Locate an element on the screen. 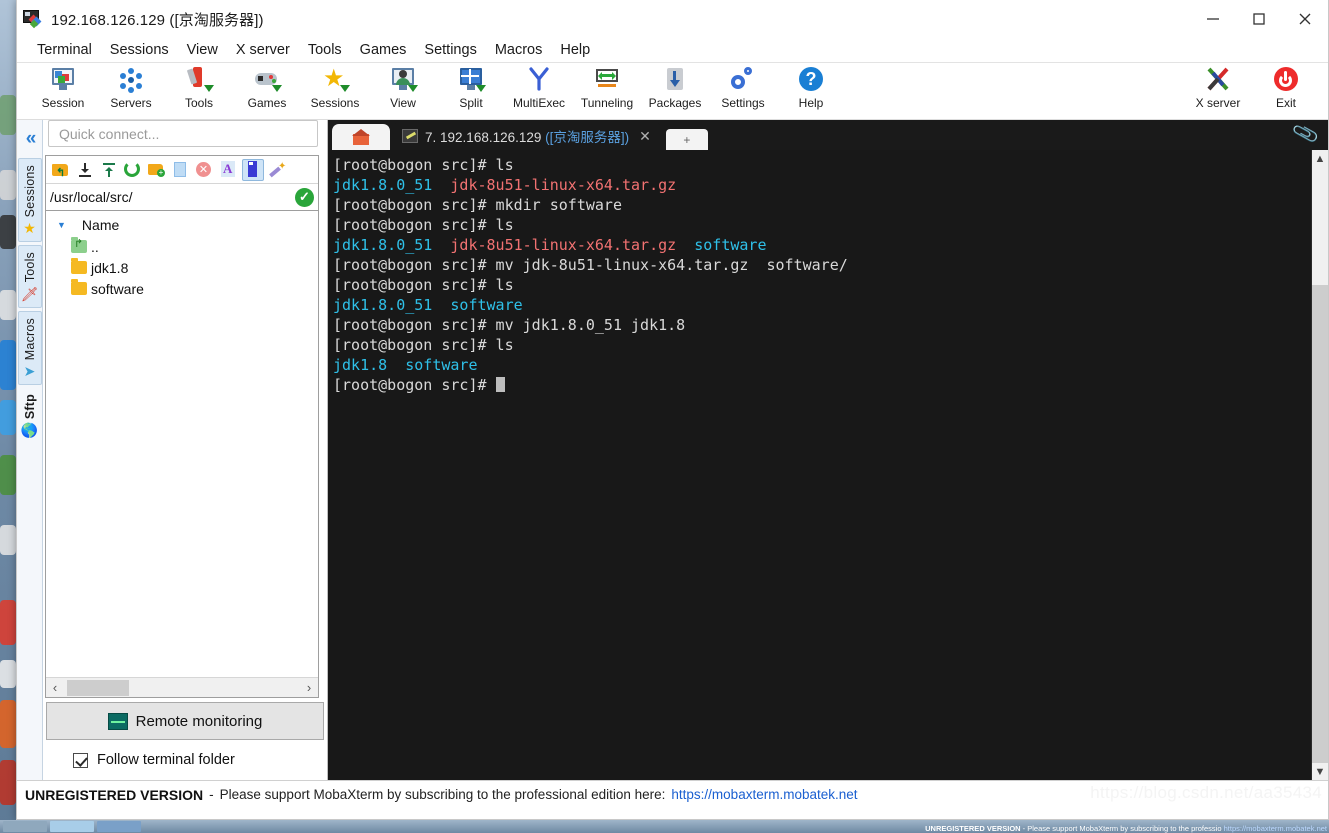 This screenshot has height=833, width=1329. remote-monitoring-button: Remote monitoring is located at coordinates (185, 721).